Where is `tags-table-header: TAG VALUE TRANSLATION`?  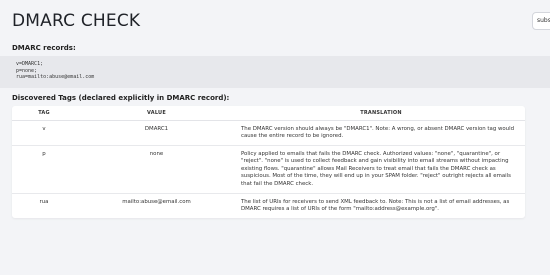 tags-table-header: TAG VALUE TRANSLATION is located at coordinates (268, 113).